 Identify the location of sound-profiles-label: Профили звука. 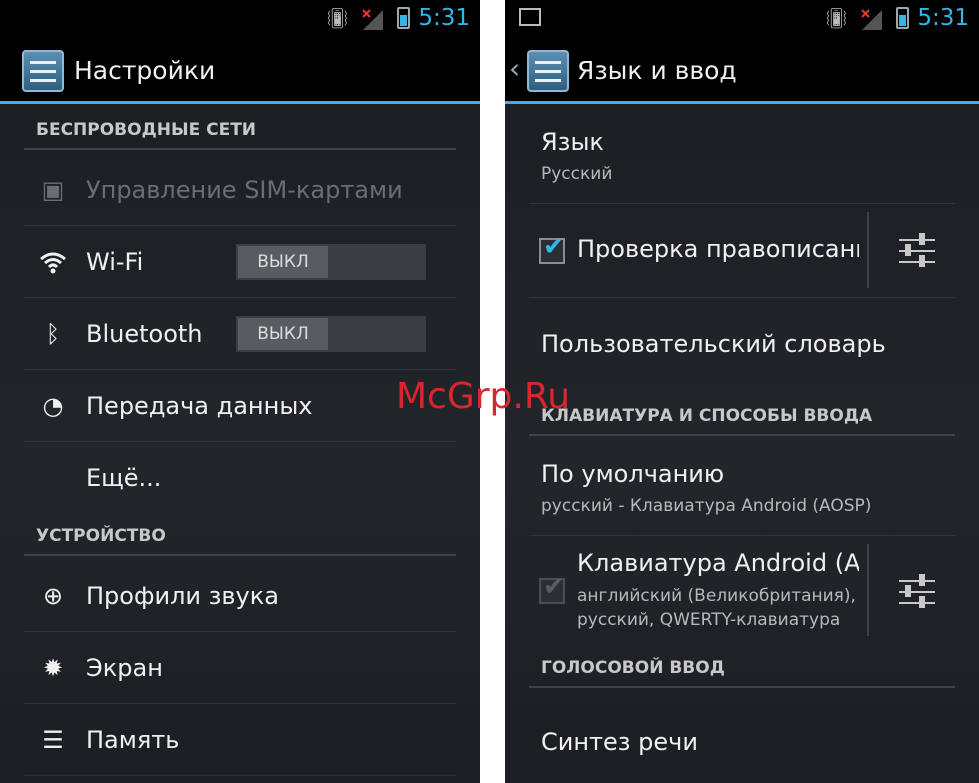
(182, 596).